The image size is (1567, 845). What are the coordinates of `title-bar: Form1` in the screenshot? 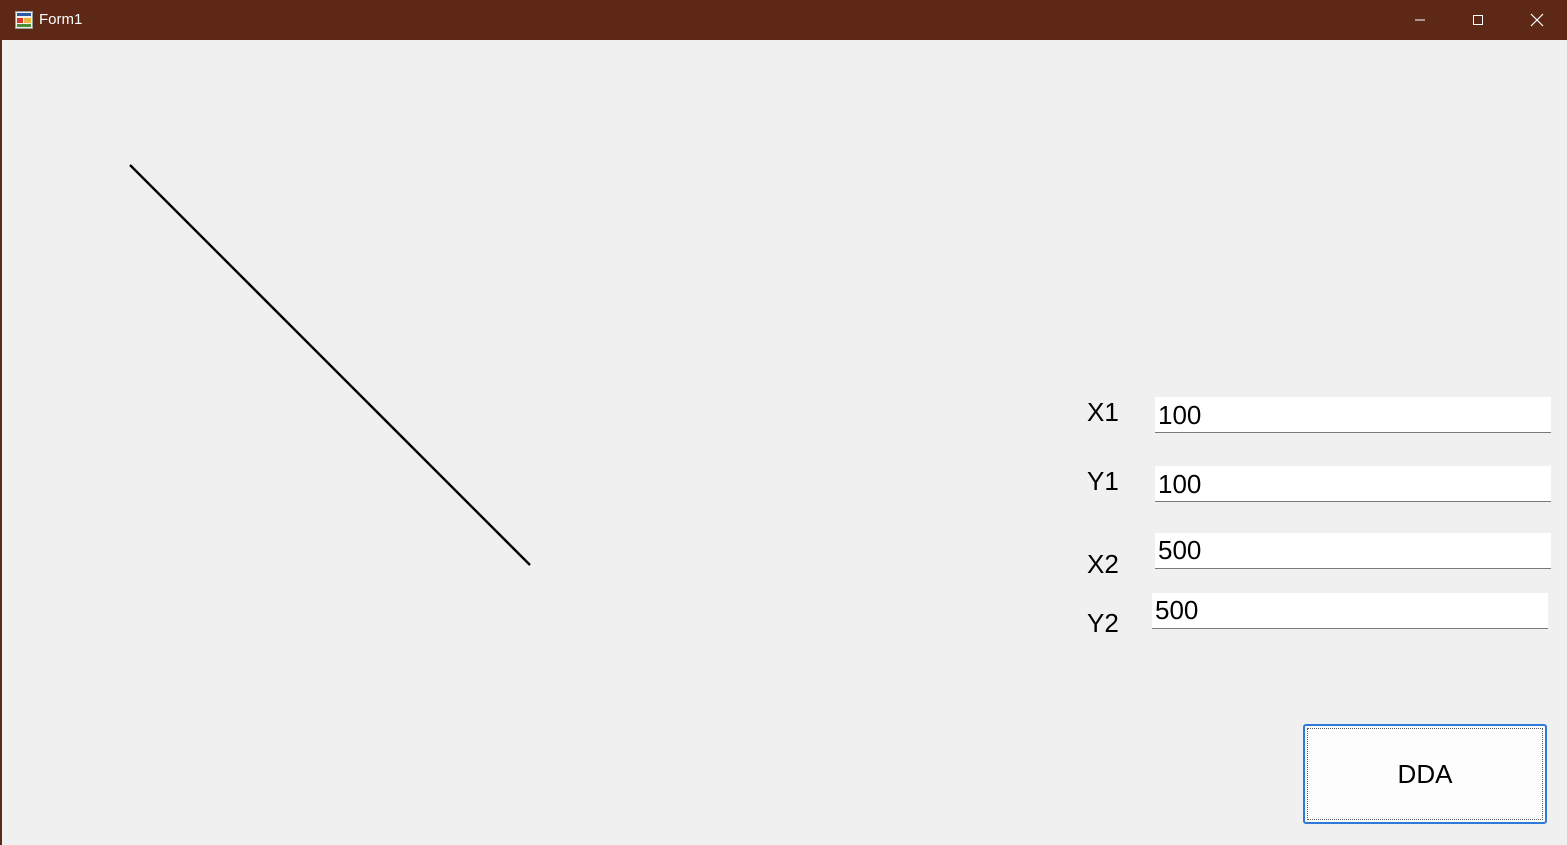 It's located at (784, 20).